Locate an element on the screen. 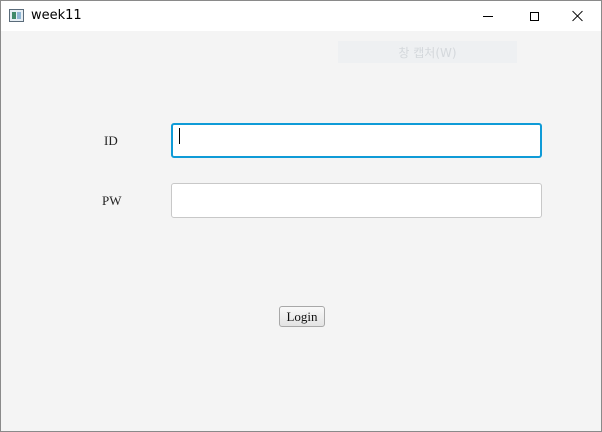 Image resolution: width=602 pixels, height=432 pixels. pw-label: PW is located at coordinates (112, 200).